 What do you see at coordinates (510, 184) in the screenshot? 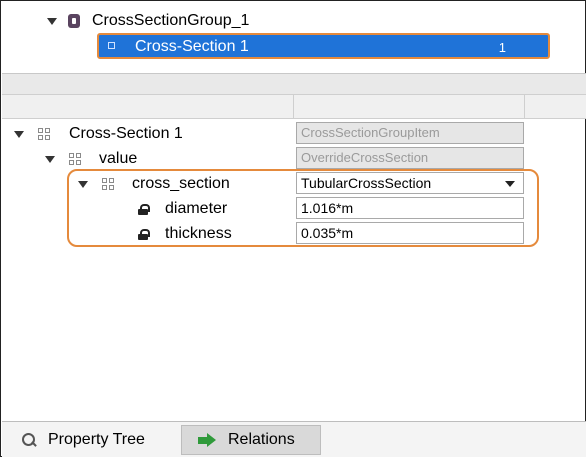
I see `chevron-down-icon` at bounding box center [510, 184].